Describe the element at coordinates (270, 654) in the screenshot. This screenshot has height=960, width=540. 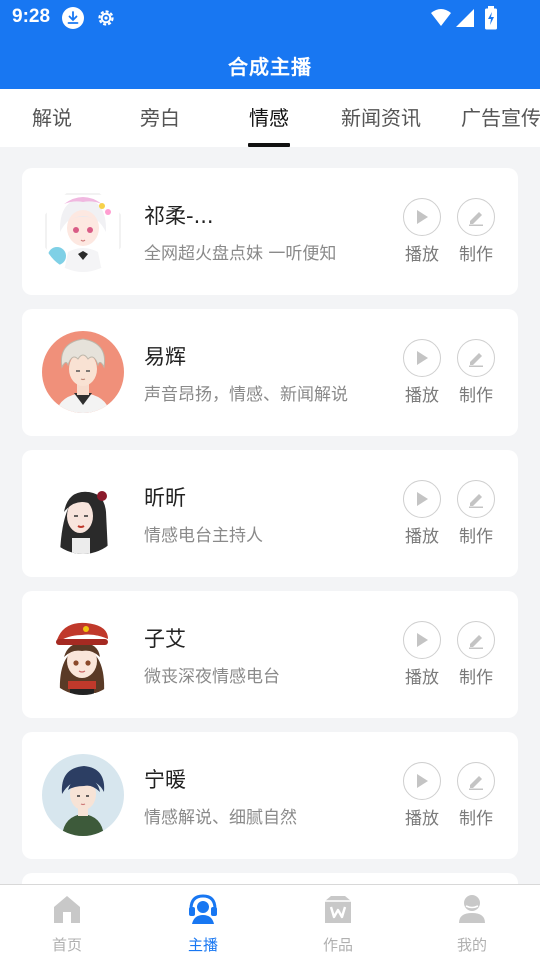
I see `anchor-card: 子艾 微丧深夜情感电台 播放 制作` at that location.